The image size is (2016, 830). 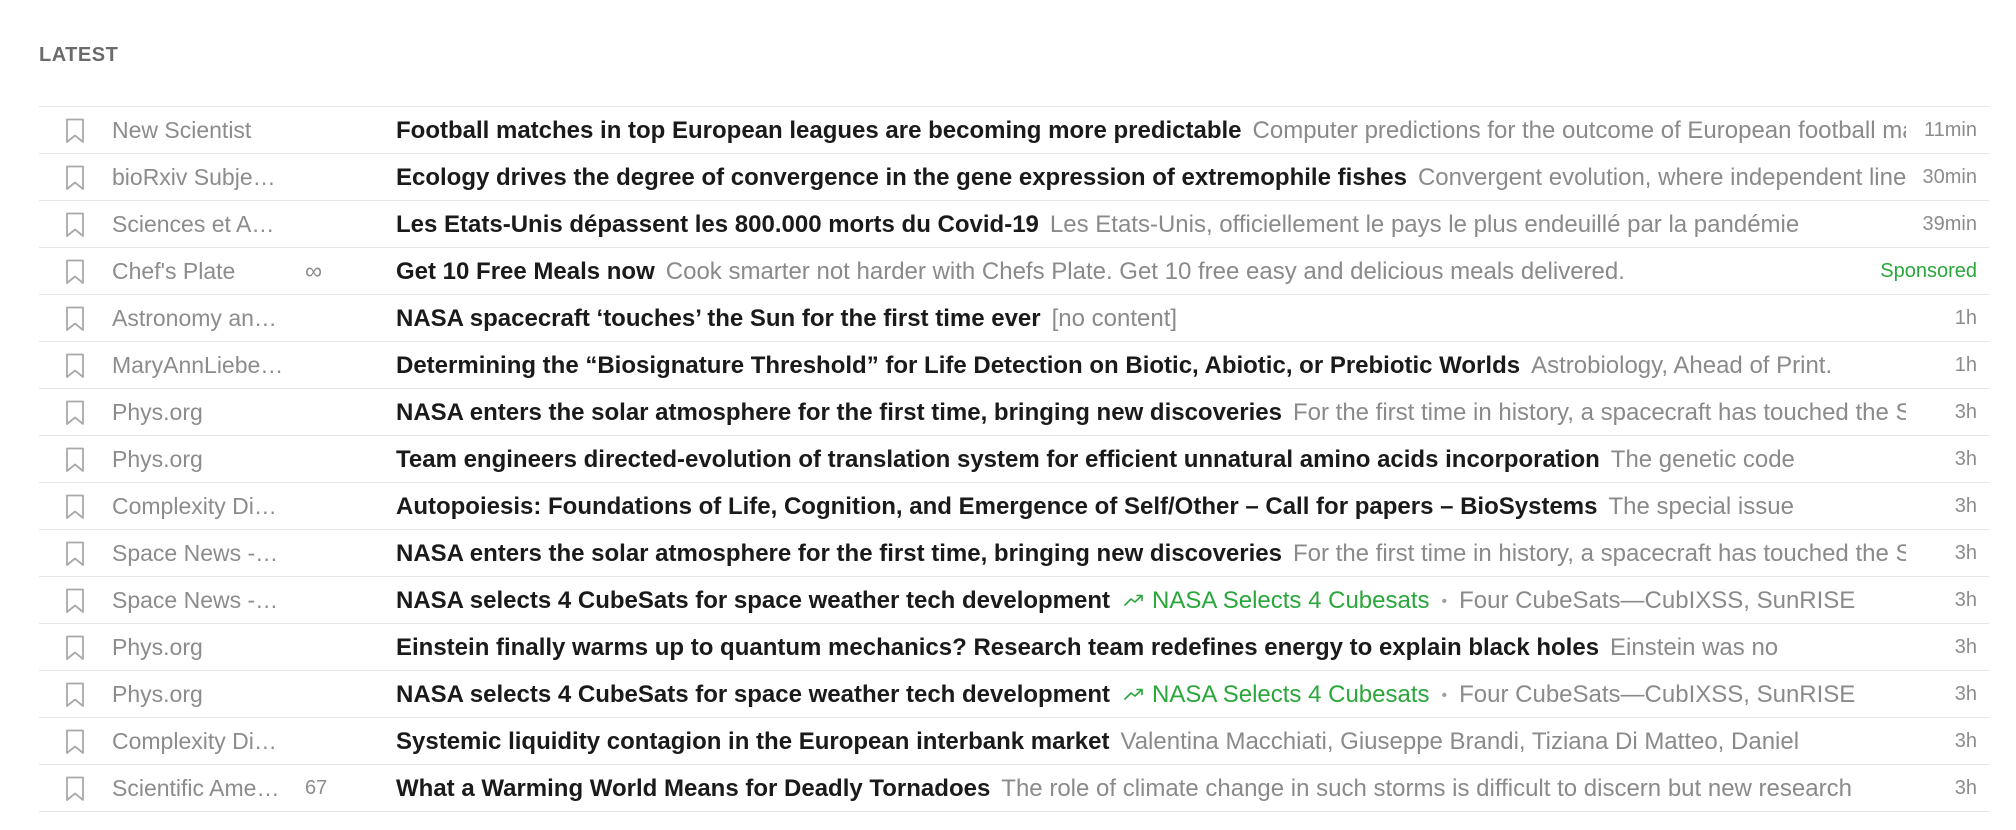 I want to click on trending-up-icon, so click(x=1133, y=694).